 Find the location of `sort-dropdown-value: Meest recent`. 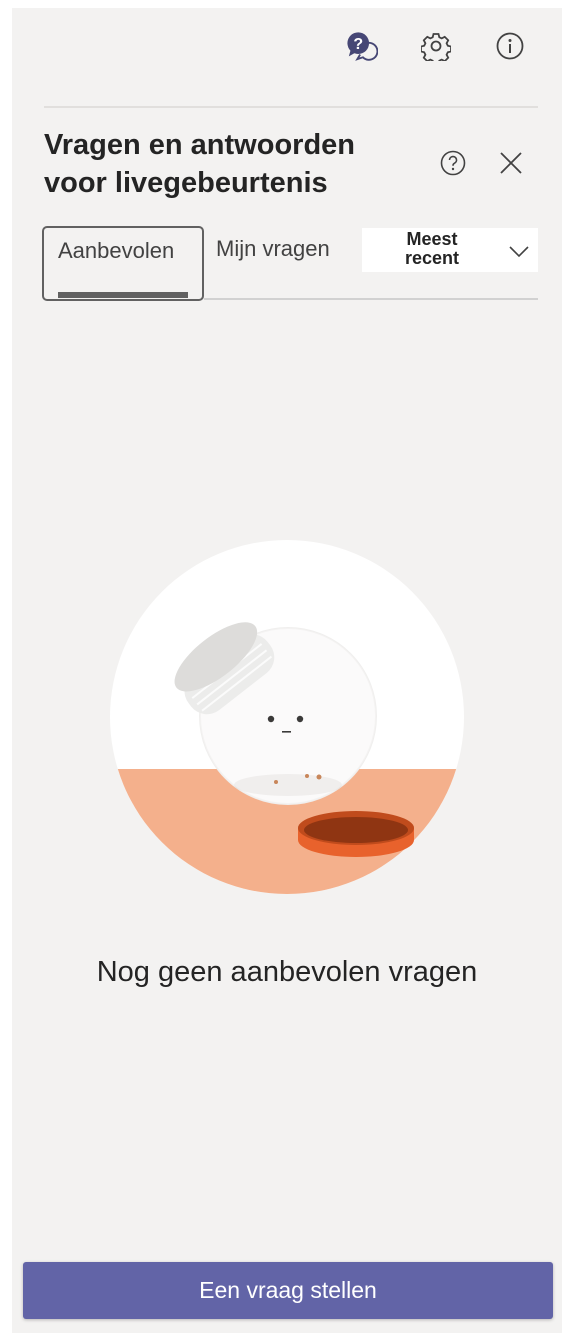

sort-dropdown-value: Meest recent is located at coordinates (432, 248).